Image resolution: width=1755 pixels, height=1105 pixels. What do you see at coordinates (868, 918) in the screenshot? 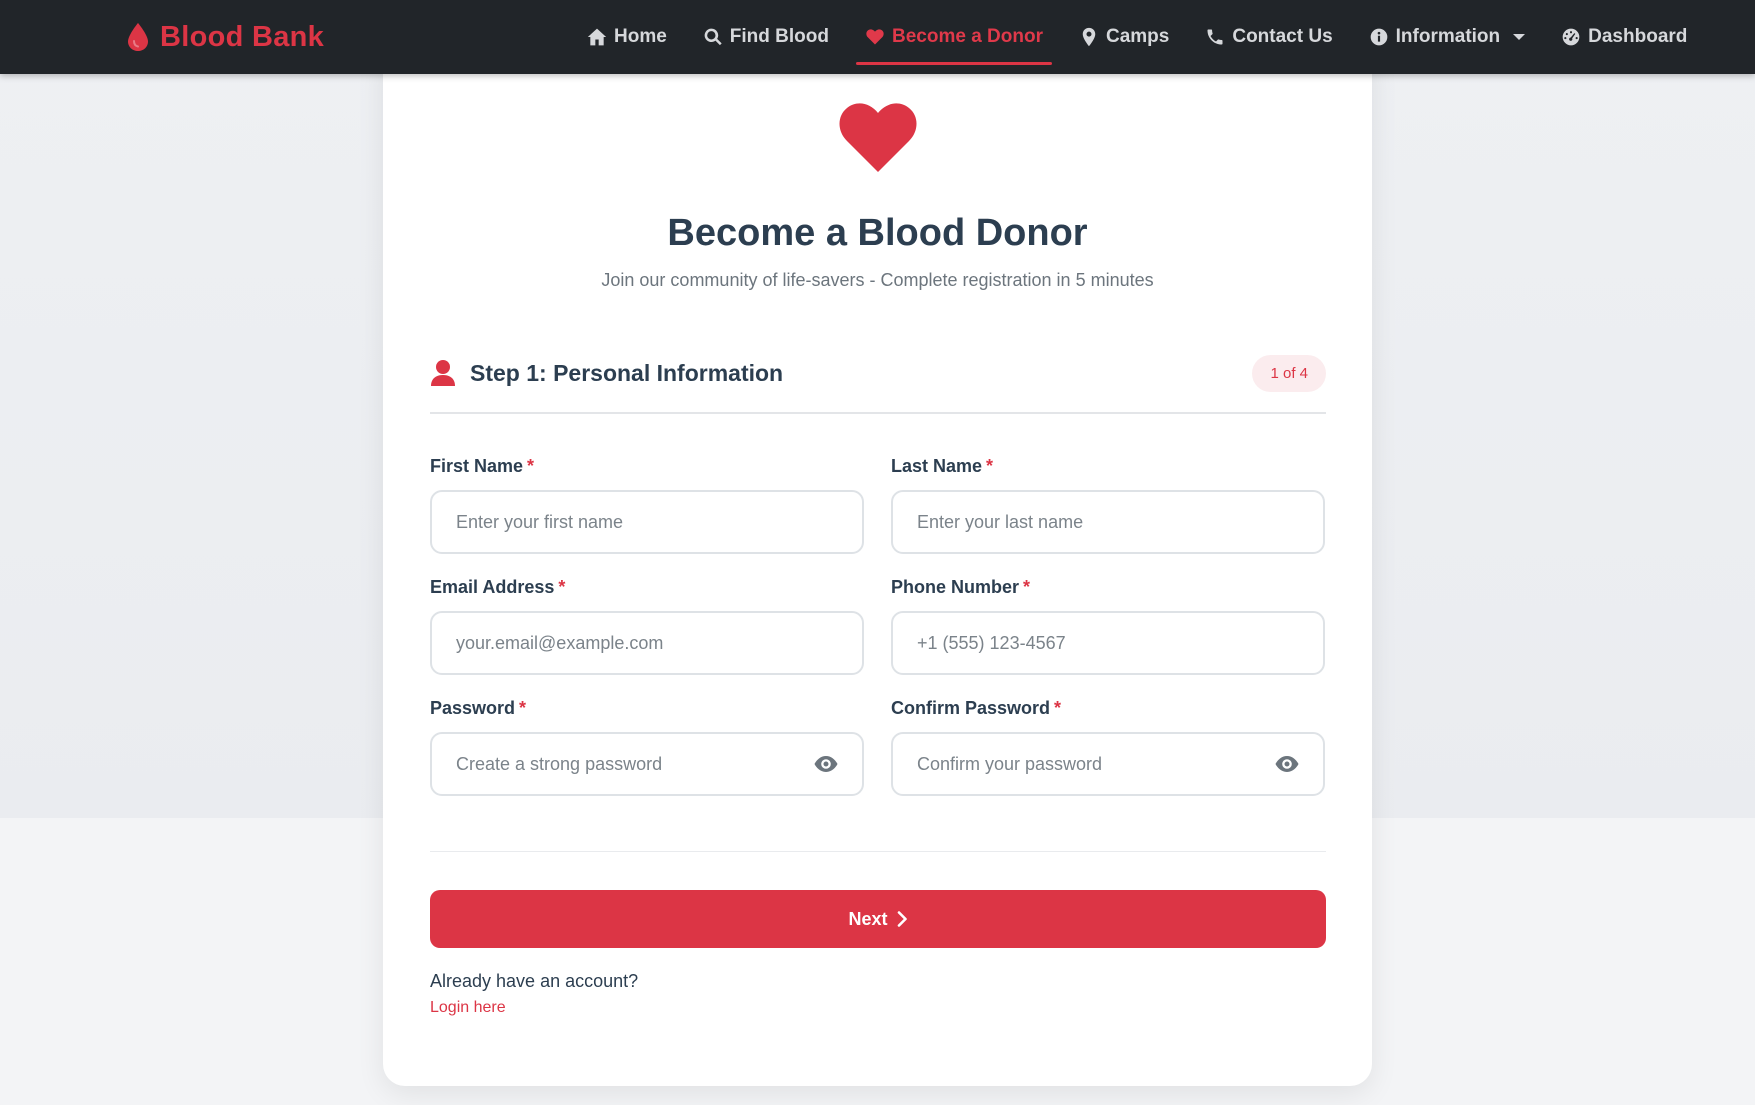
I see `next-button-label: Next` at bounding box center [868, 918].